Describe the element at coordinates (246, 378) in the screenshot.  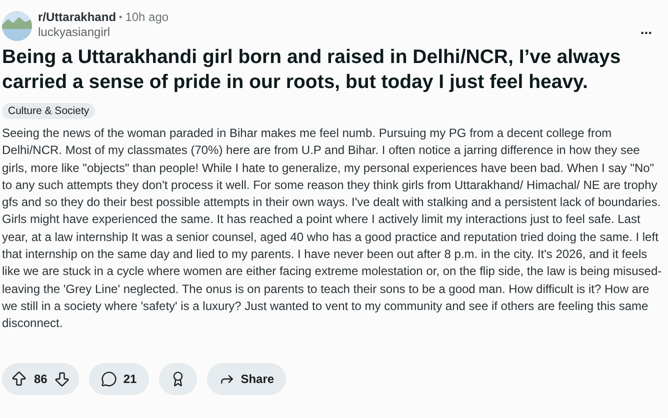
I see `share-button: Share` at that location.